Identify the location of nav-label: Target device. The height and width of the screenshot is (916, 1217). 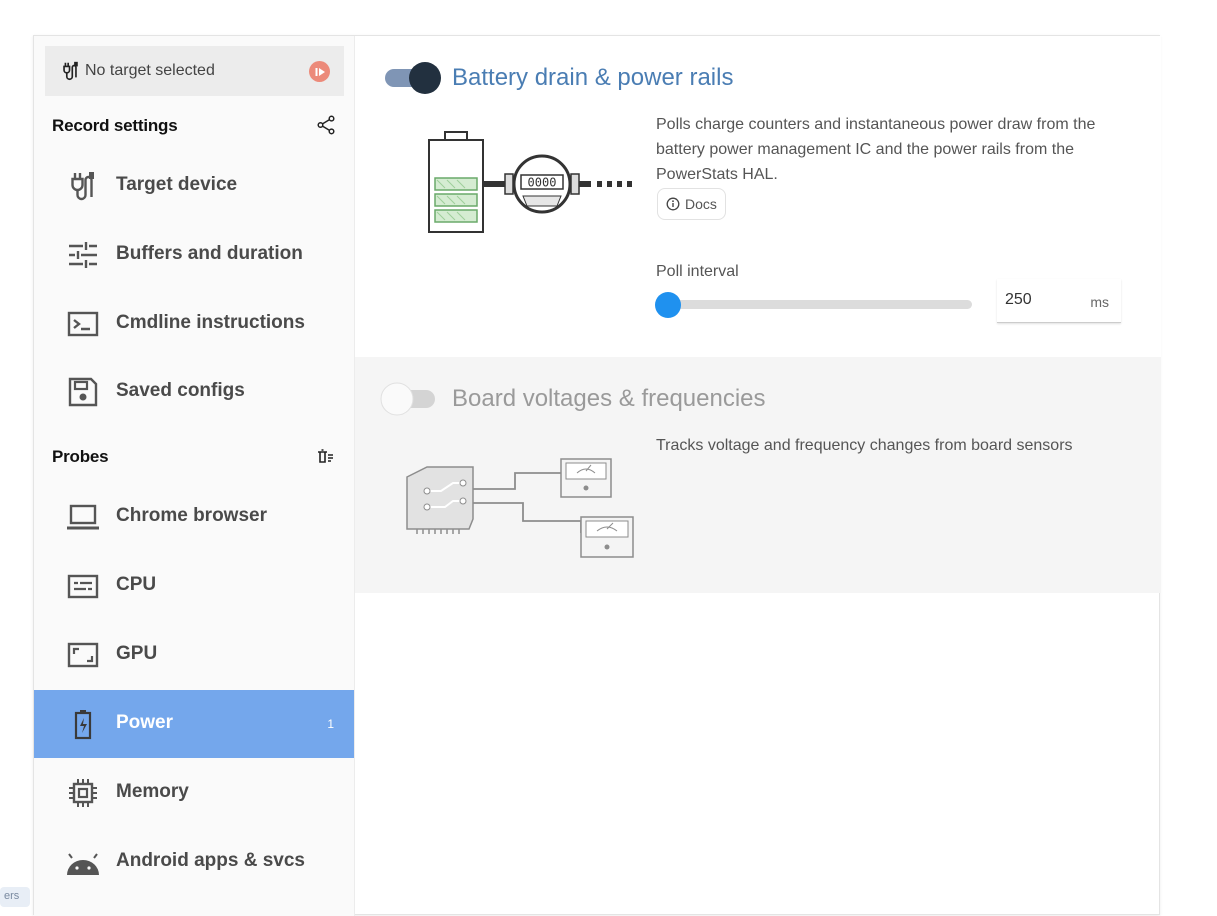
(177, 184).